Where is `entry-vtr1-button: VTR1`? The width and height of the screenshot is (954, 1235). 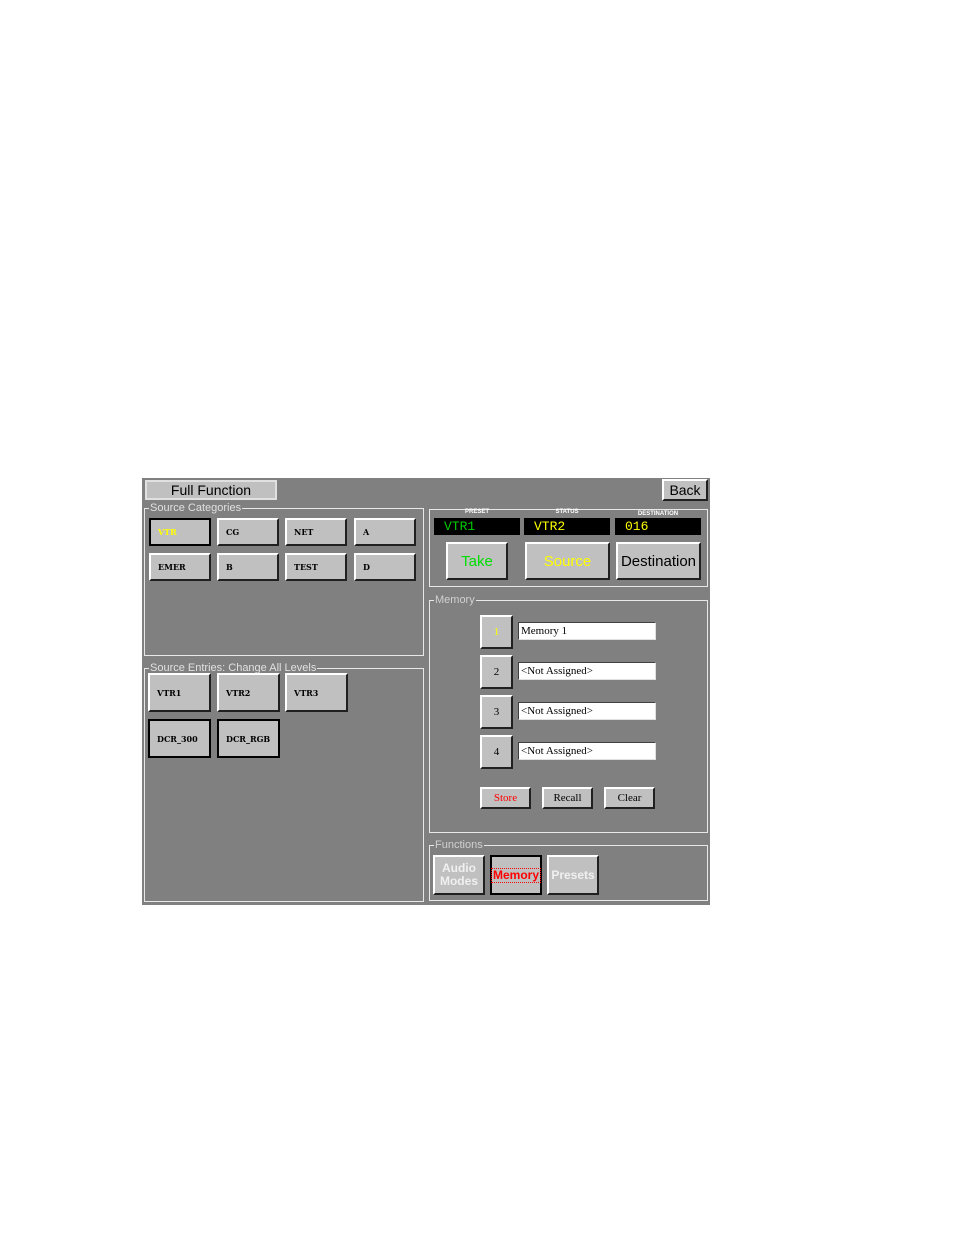 entry-vtr1-button: VTR1 is located at coordinates (179, 692).